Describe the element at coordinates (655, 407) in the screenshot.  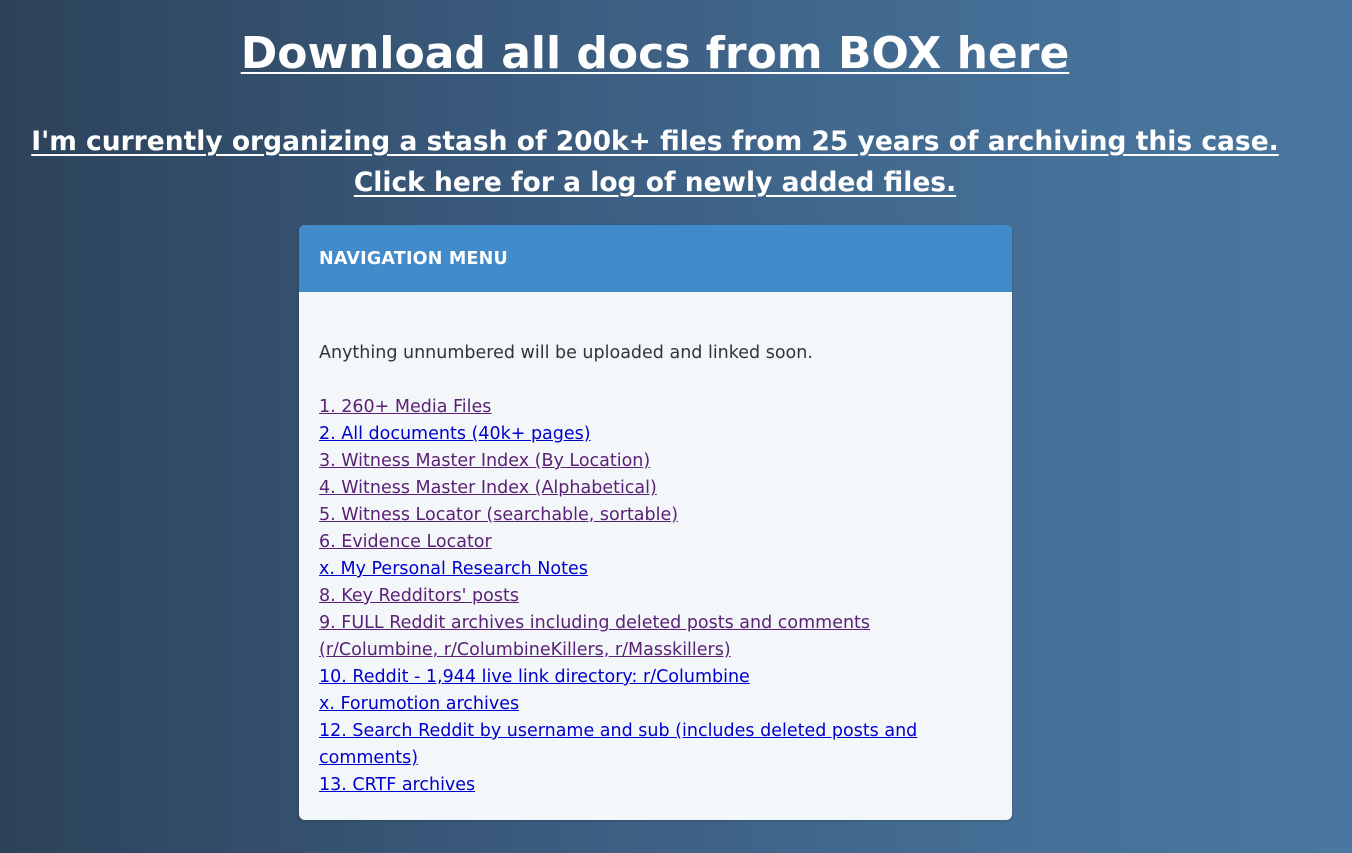
I see `nav-list-item: 1. 260+ Media Files` at that location.